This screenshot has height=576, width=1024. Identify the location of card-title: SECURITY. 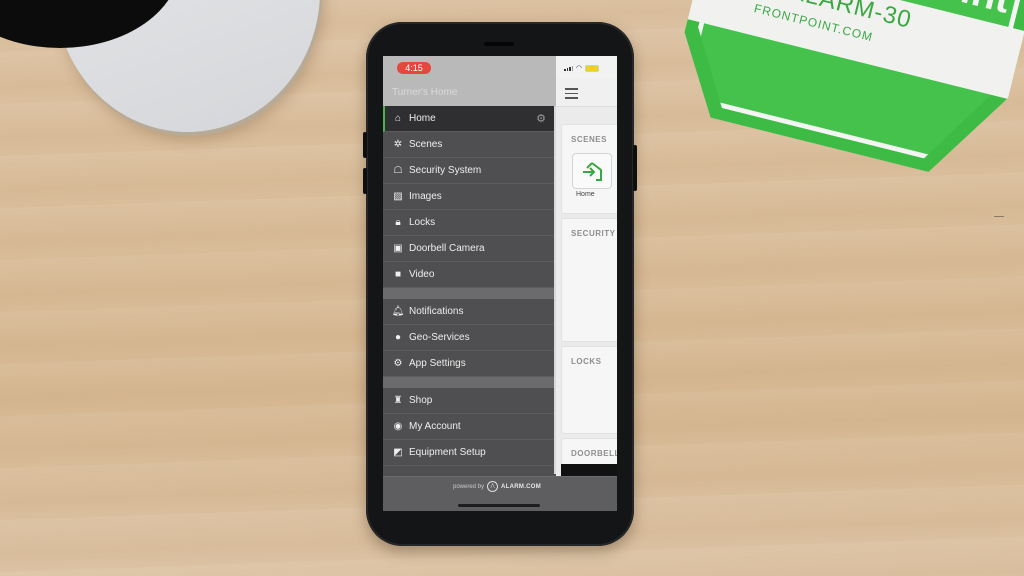
(593, 233).